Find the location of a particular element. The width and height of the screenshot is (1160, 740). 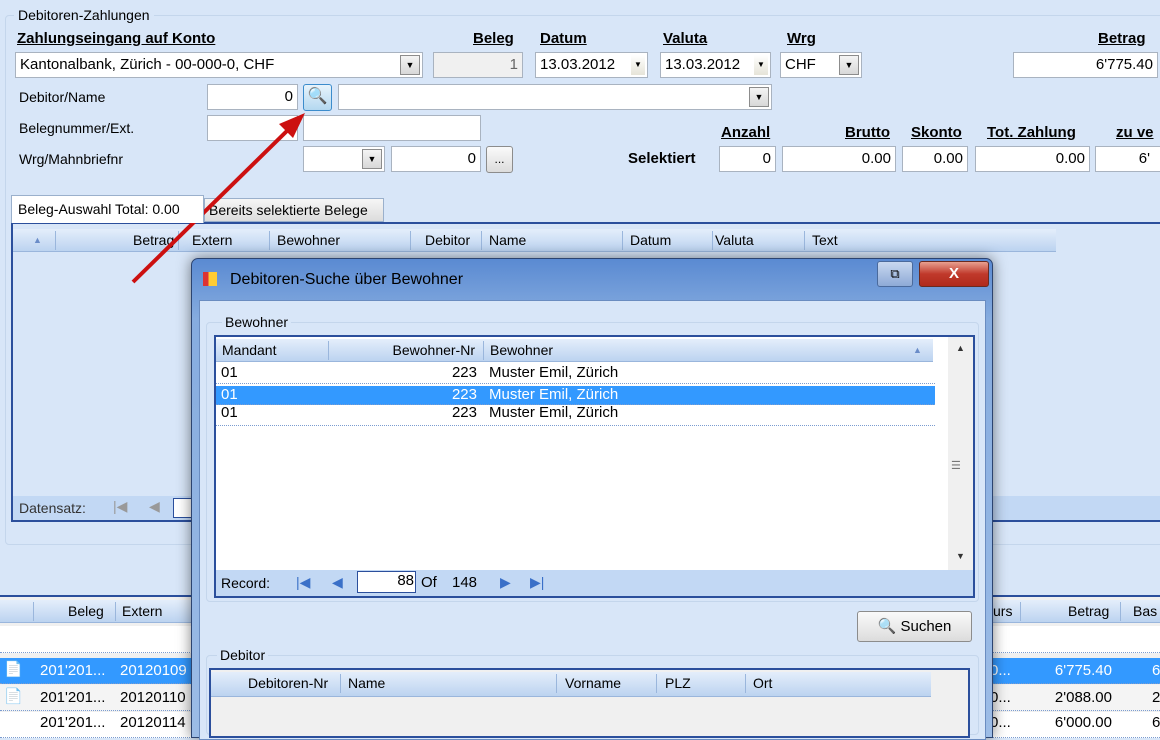

mahn-nr-field: 0 is located at coordinates (436, 159).